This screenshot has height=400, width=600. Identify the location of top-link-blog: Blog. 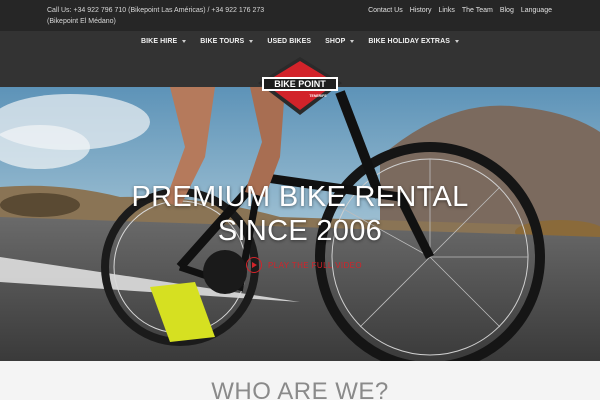
(507, 10).